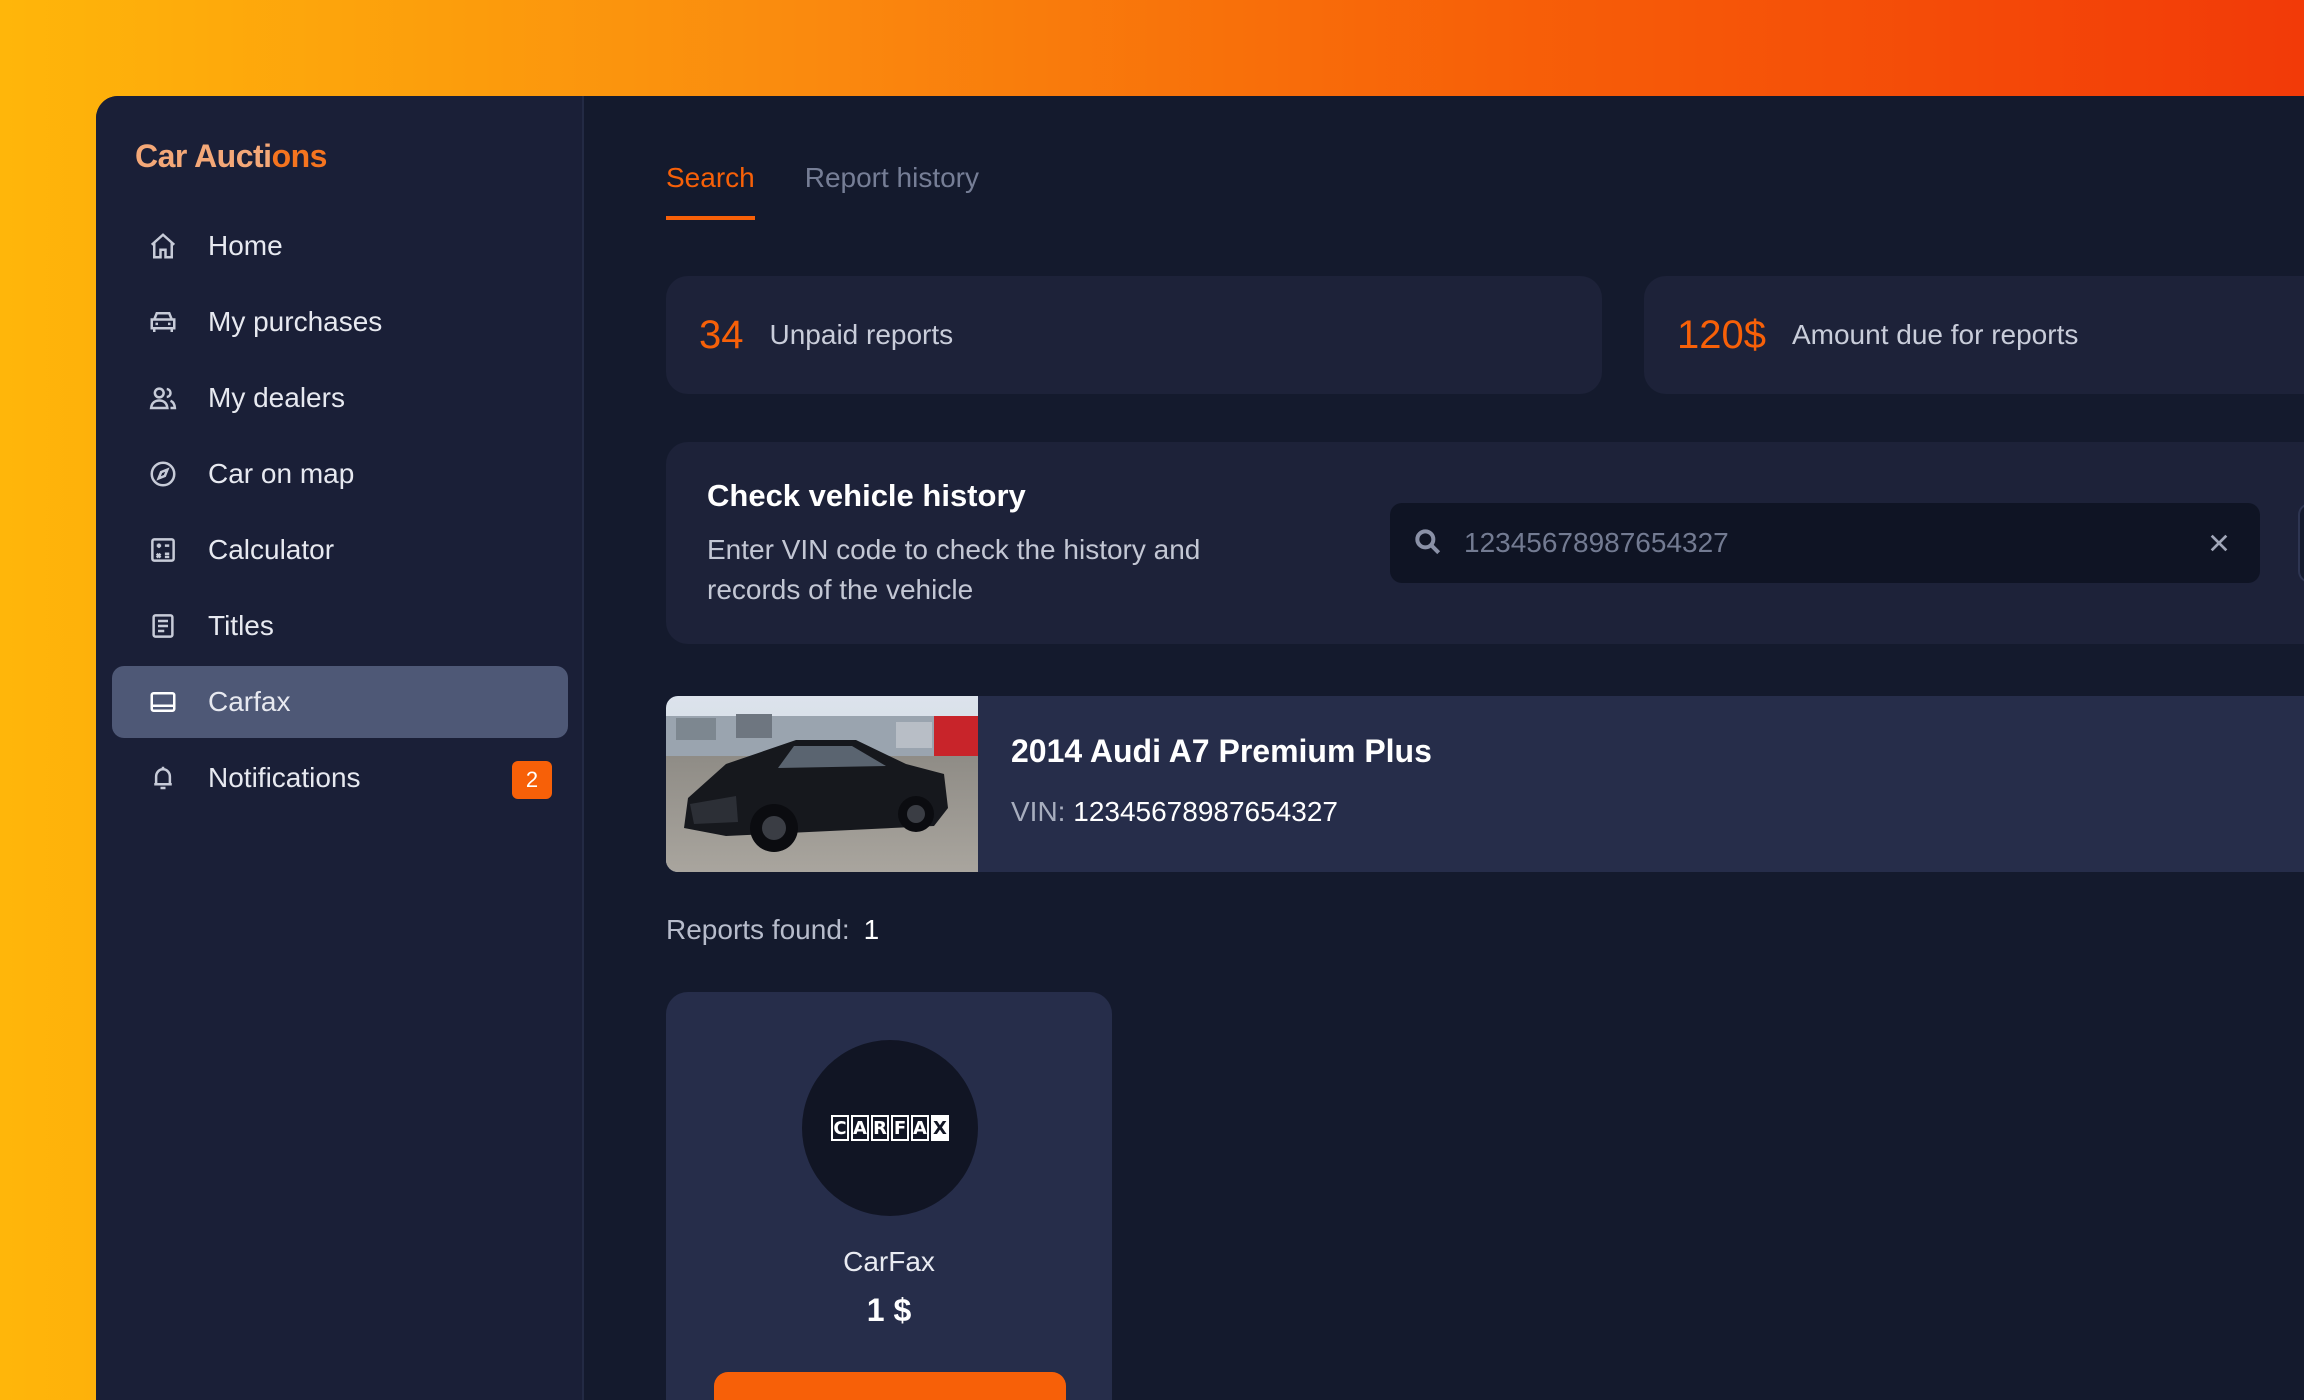  Describe the element at coordinates (1833, 543) in the screenshot. I see `vin-search-input` at that location.